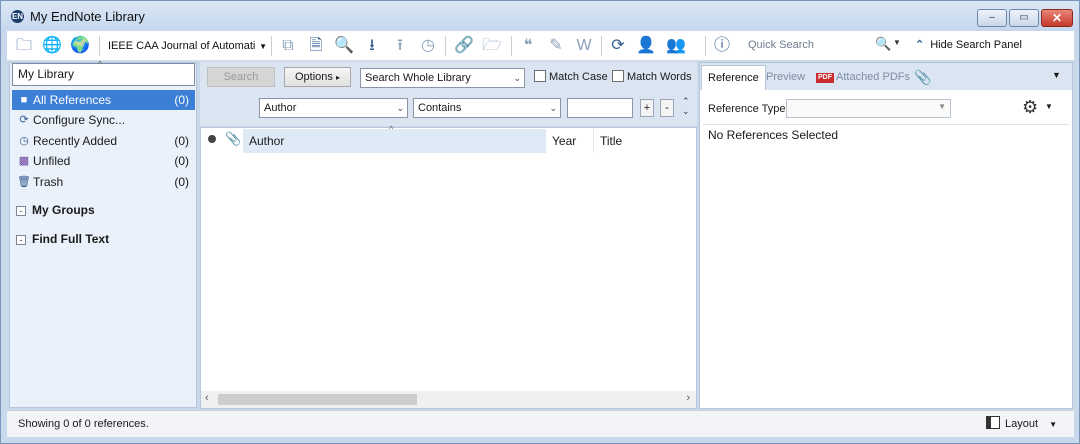  What do you see at coordinates (1056, 75) in the screenshot?
I see `panel-menu-dropdown-icon: ▼` at bounding box center [1056, 75].